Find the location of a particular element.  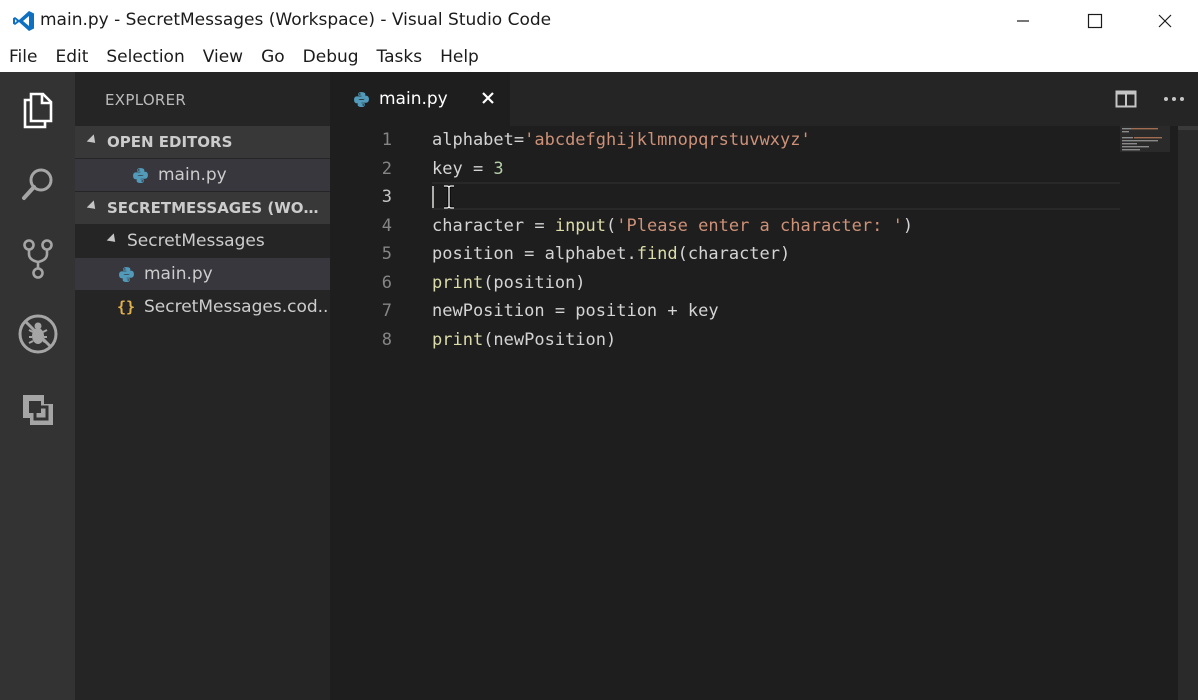

tab-close-button is located at coordinates (488, 98).